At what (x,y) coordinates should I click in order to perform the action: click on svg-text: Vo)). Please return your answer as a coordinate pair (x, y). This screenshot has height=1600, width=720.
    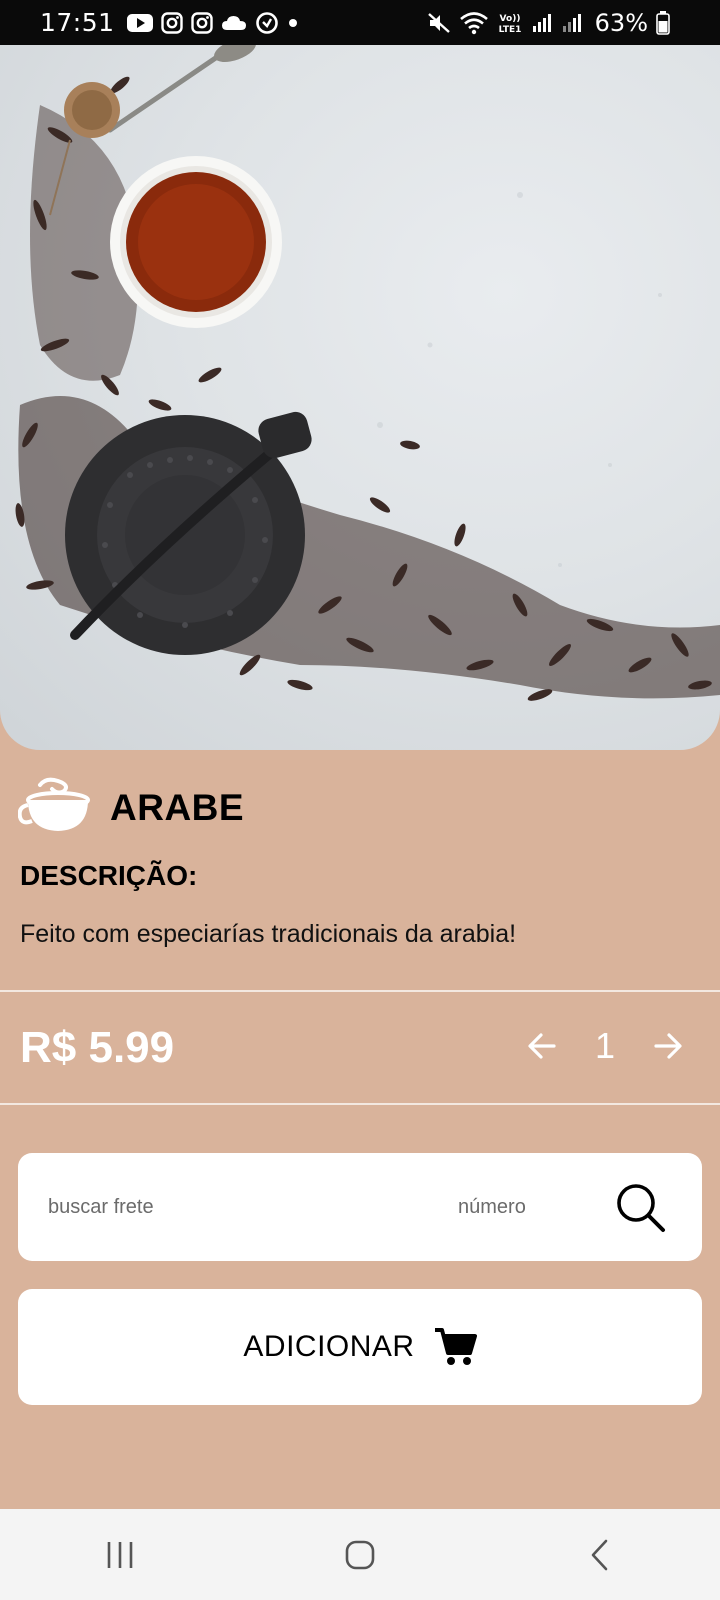
    Looking at the image, I should click on (509, 19).